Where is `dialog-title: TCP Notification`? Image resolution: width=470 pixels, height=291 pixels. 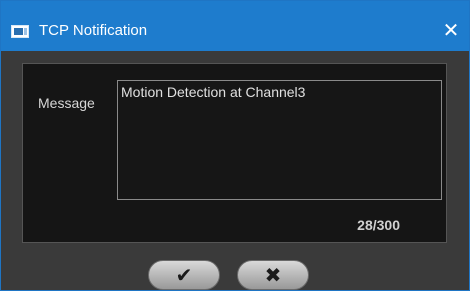
dialog-title: TCP Notification is located at coordinates (93, 30).